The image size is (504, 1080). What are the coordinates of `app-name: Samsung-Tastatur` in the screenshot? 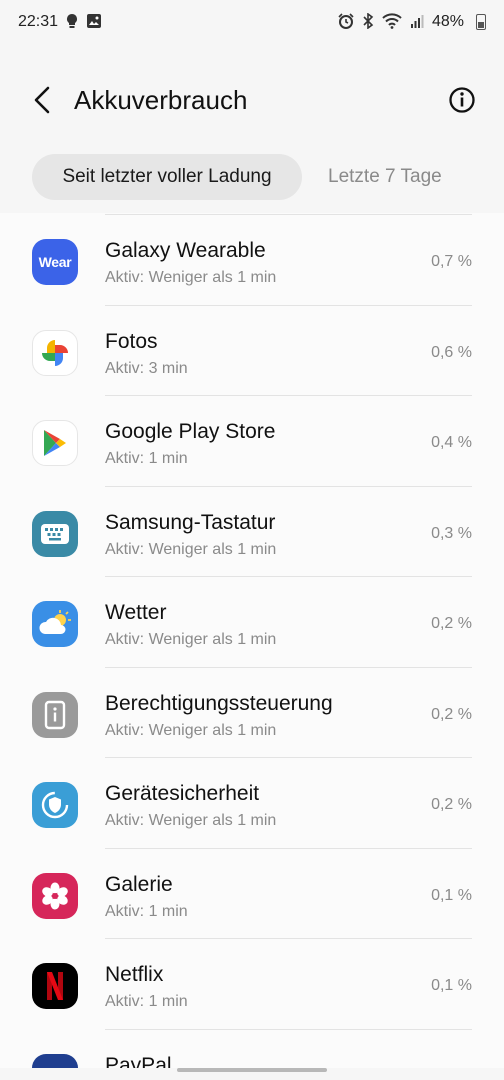 It's located at (190, 522).